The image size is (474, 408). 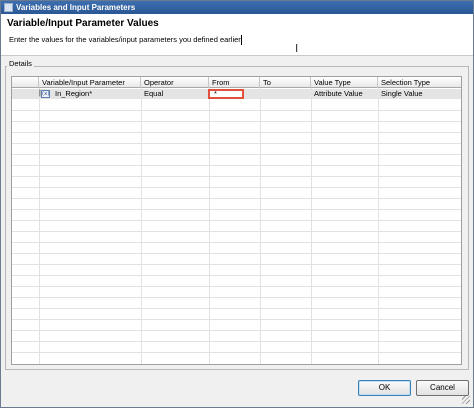 What do you see at coordinates (466, 400) in the screenshot?
I see `resize-grip-icon` at bounding box center [466, 400].